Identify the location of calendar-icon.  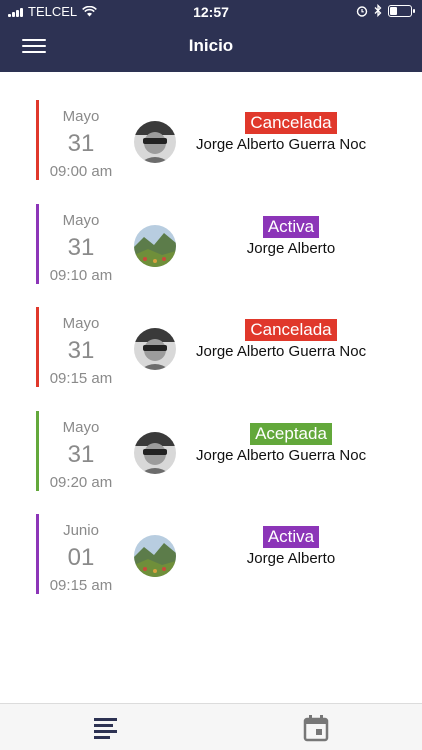
(316, 728).